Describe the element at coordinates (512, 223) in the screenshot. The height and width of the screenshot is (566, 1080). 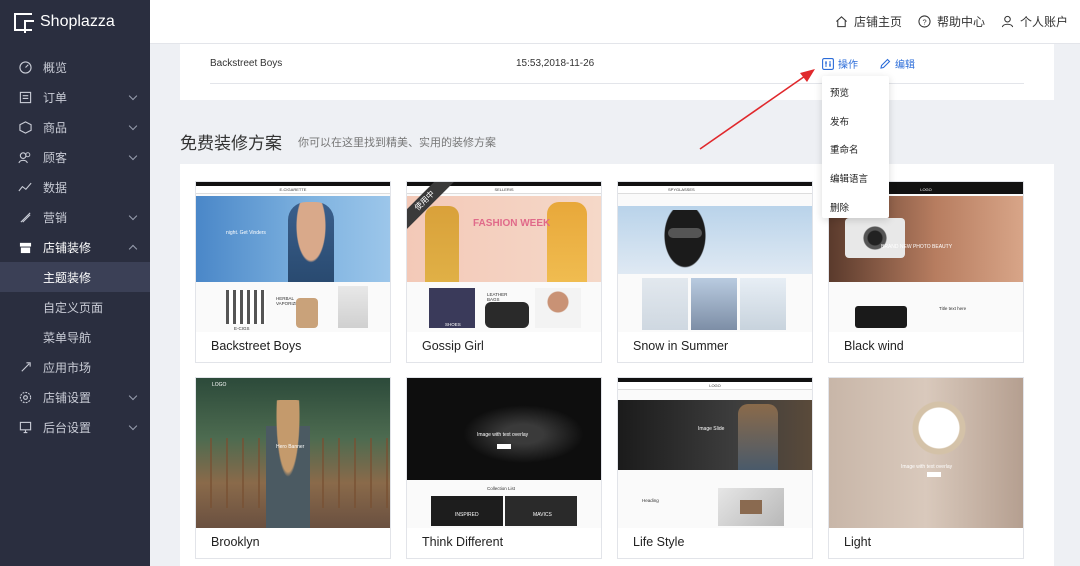
I see `thumb-hero-text: FASHION WEEK` at that location.